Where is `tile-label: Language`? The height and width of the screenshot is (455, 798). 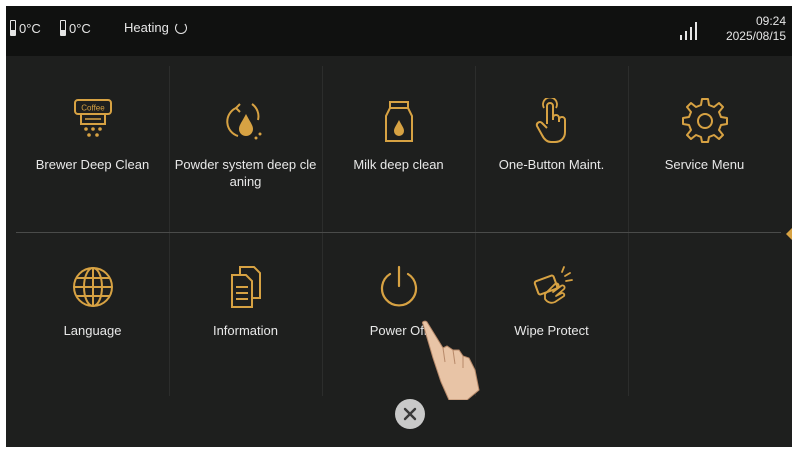 tile-label: Language is located at coordinates (92, 330).